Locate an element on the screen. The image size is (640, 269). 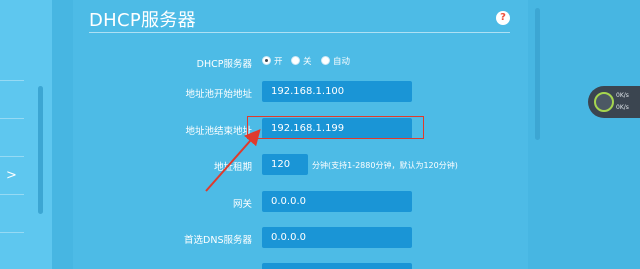
gateway-input: 0.0.0.0 is located at coordinates (337, 201).